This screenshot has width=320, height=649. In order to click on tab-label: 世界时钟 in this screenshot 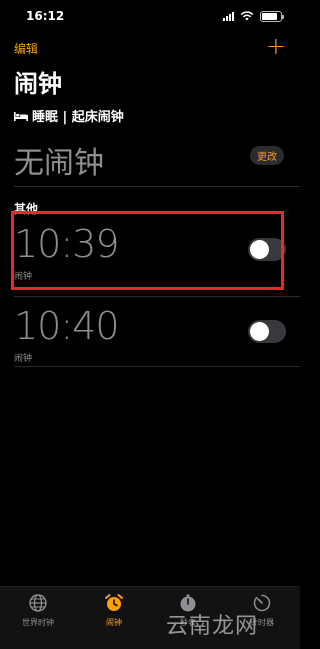, I will do `click(38, 622)`.